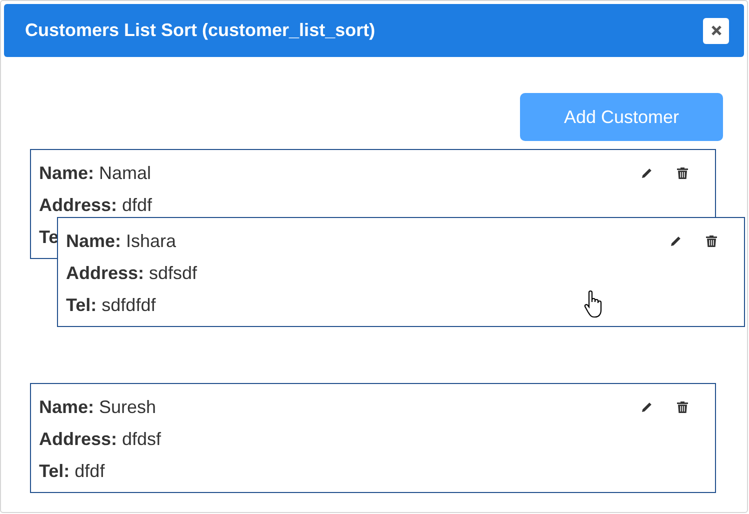 The image size is (749, 514). Describe the element at coordinates (200, 30) in the screenshot. I see `dialog-title: Customers List Sort (customer_list_sort)` at that location.